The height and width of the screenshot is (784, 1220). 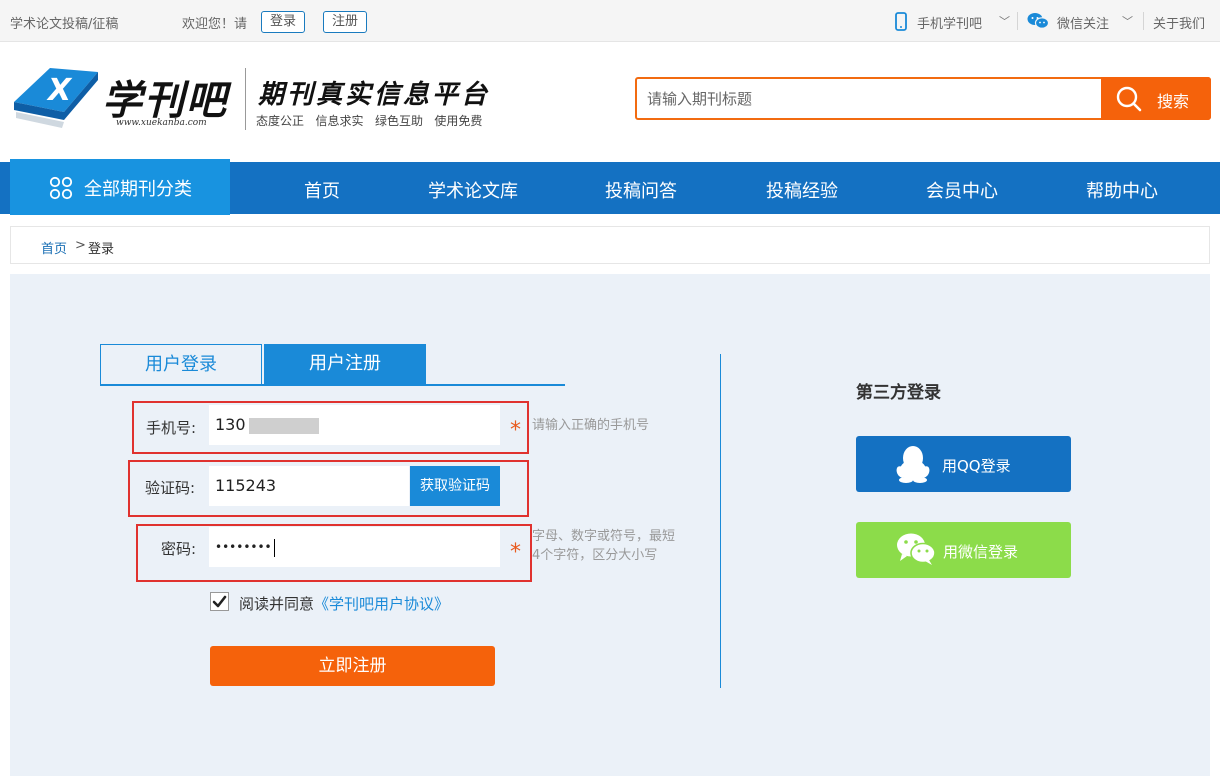 What do you see at coordinates (374, 95) in the screenshot?
I see `logo-slogan: 期刊真实信息平台` at bounding box center [374, 95].